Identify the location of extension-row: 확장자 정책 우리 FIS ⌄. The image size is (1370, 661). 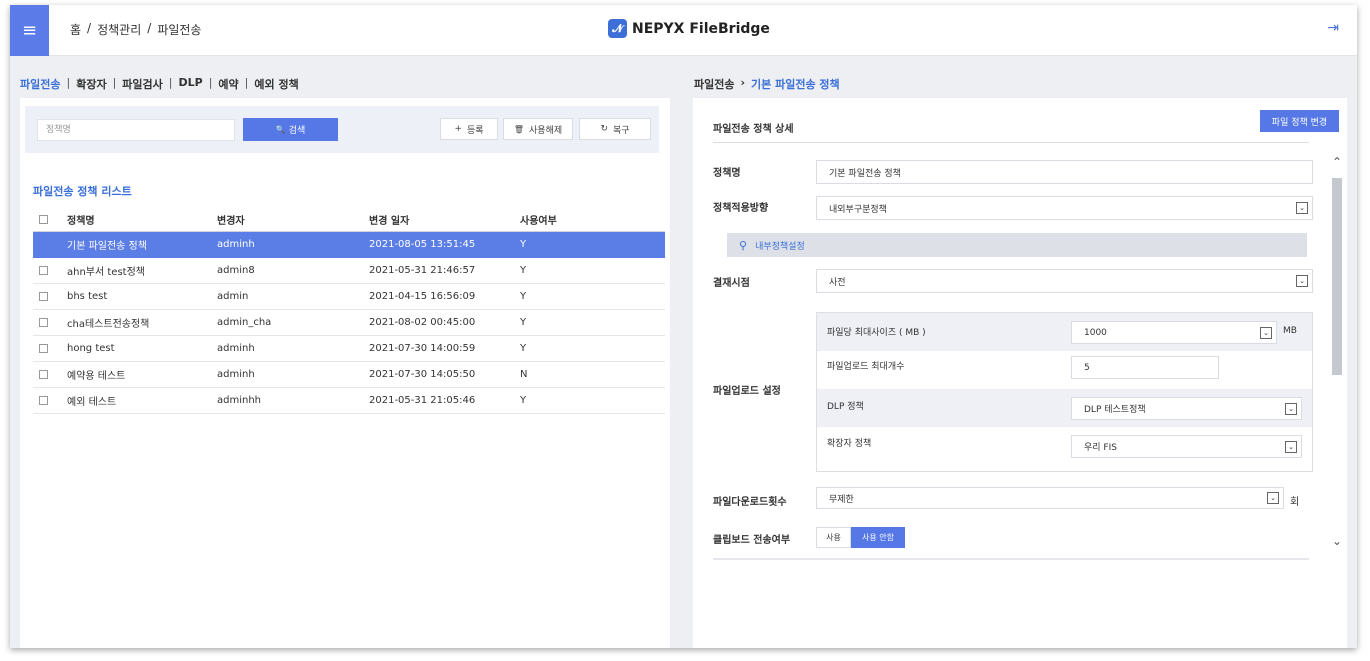
(1064, 446).